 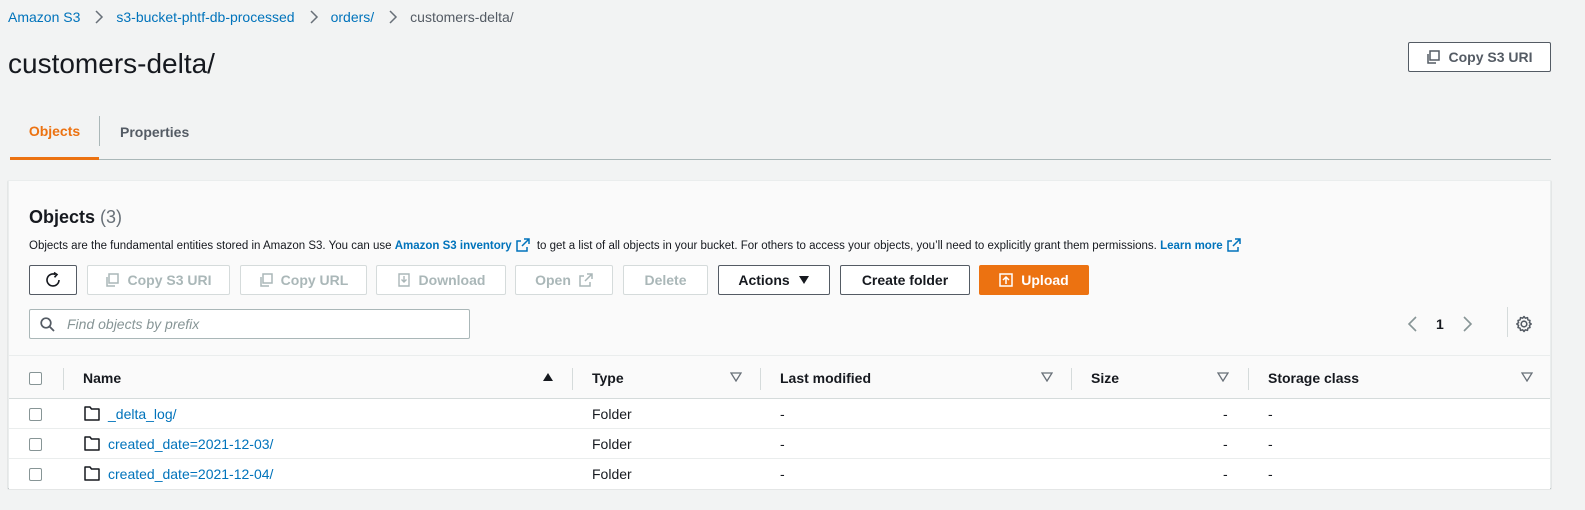 What do you see at coordinates (608, 378) in the screenshot?
I see `column-header-type: Type` at bounding box center [608, 378].